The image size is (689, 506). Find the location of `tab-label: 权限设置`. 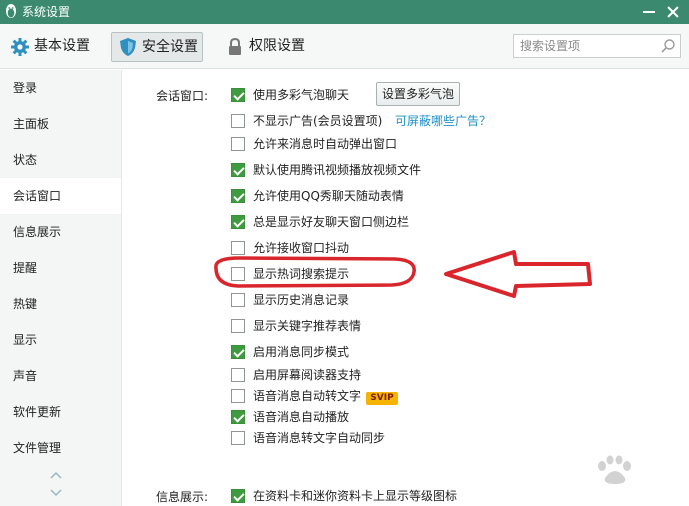

tab-label: 权限设置 is located at coordinates (277, 46).